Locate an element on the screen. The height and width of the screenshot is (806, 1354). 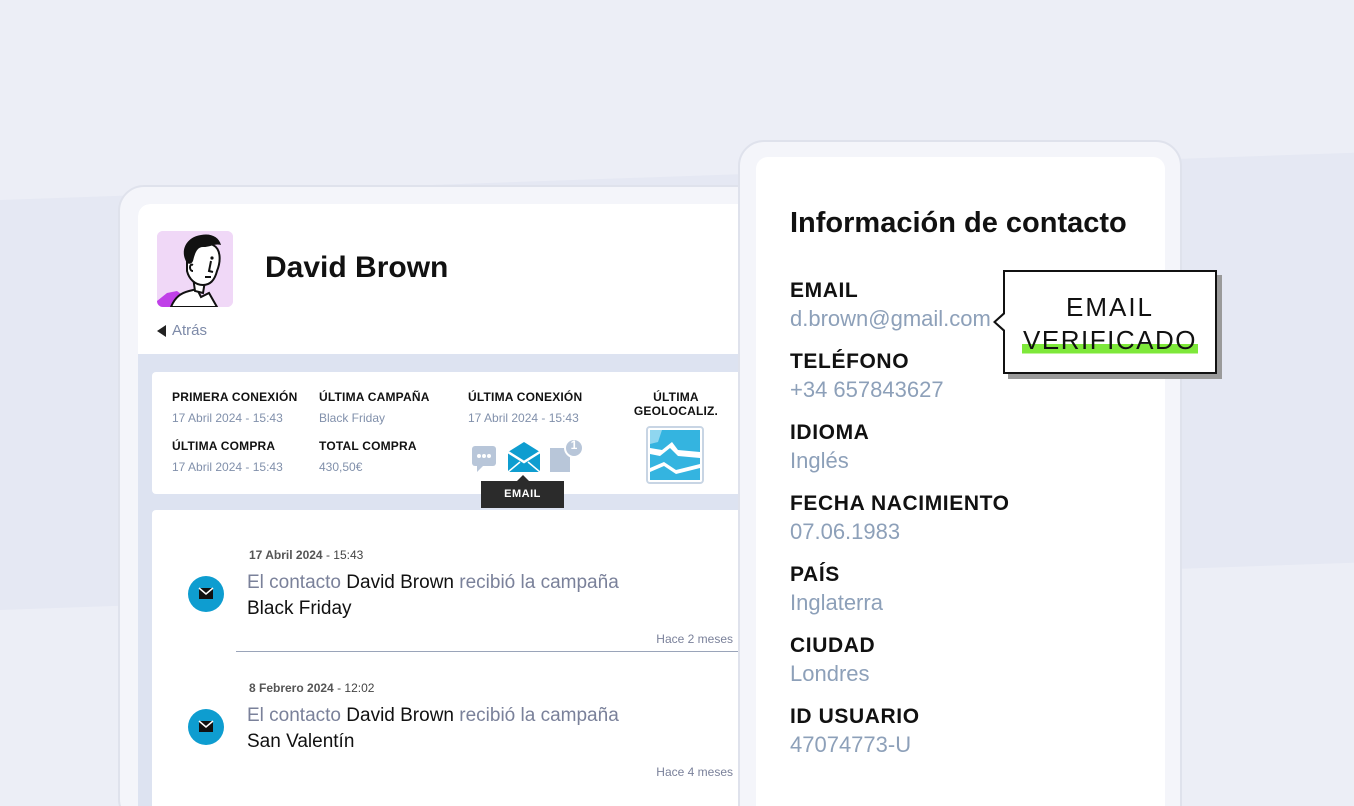
profile-header: David Brown Atrás is located at coordinates (448, 279).